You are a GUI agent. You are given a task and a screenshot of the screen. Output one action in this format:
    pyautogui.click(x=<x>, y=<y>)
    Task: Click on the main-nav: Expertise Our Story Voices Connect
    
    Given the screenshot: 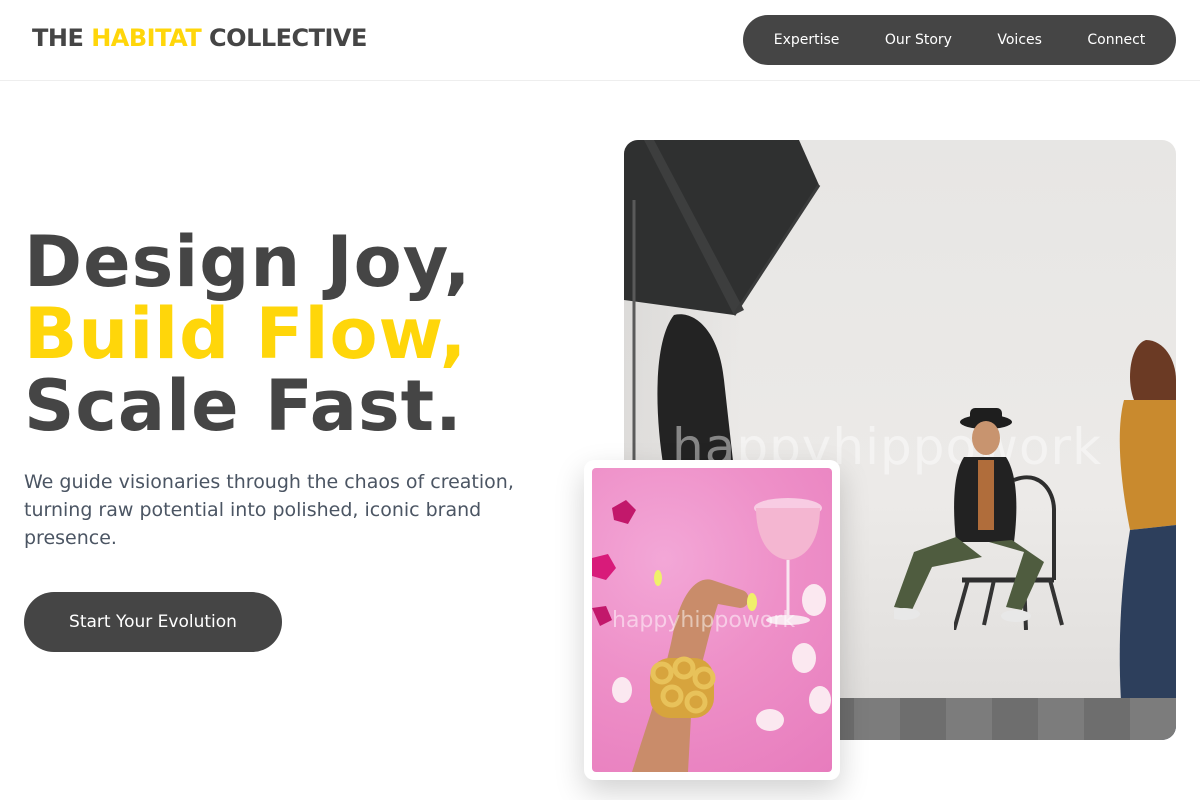 What is the action you would take?
    pyautogui.click(x=959, y=40)
    